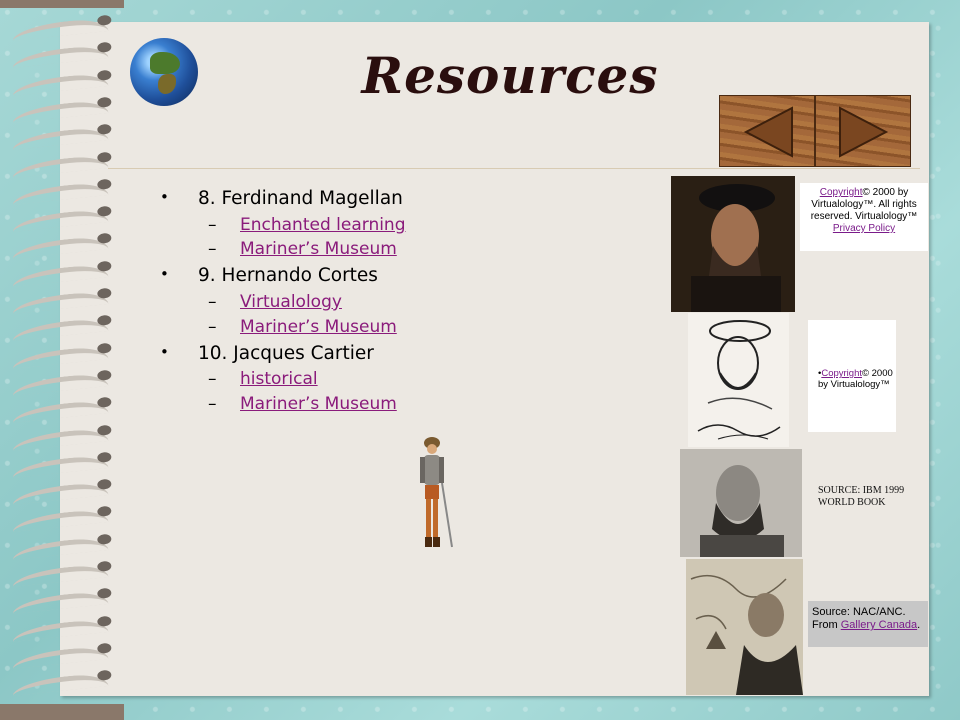 This screenshot has width=960, height=720. I want to click on item-label: 8. Ferdinand Magellan, so click(300, 198).